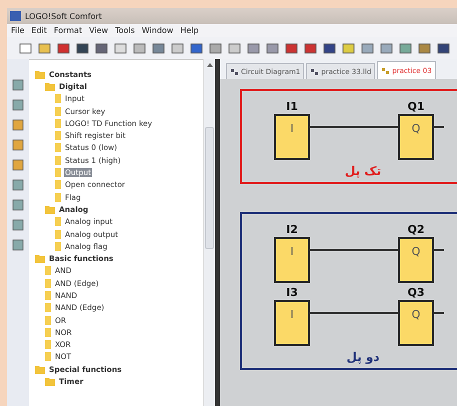 The image size is (457, 406). What do you see at coordinates (363, 172) in the screenshot?
I see `circuit-caption: تک پل` at bounding box center [363, 172].